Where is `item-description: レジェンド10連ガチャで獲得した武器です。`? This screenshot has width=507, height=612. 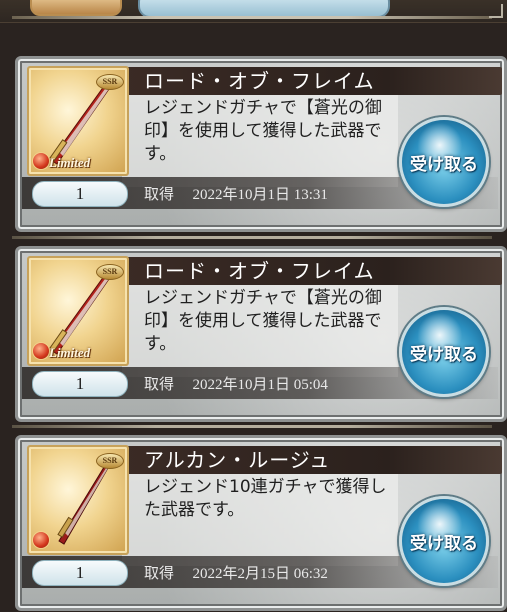
item-description: レジェンド10連ガチャで獲得した武器です。 is located at coordinates (265, 498).